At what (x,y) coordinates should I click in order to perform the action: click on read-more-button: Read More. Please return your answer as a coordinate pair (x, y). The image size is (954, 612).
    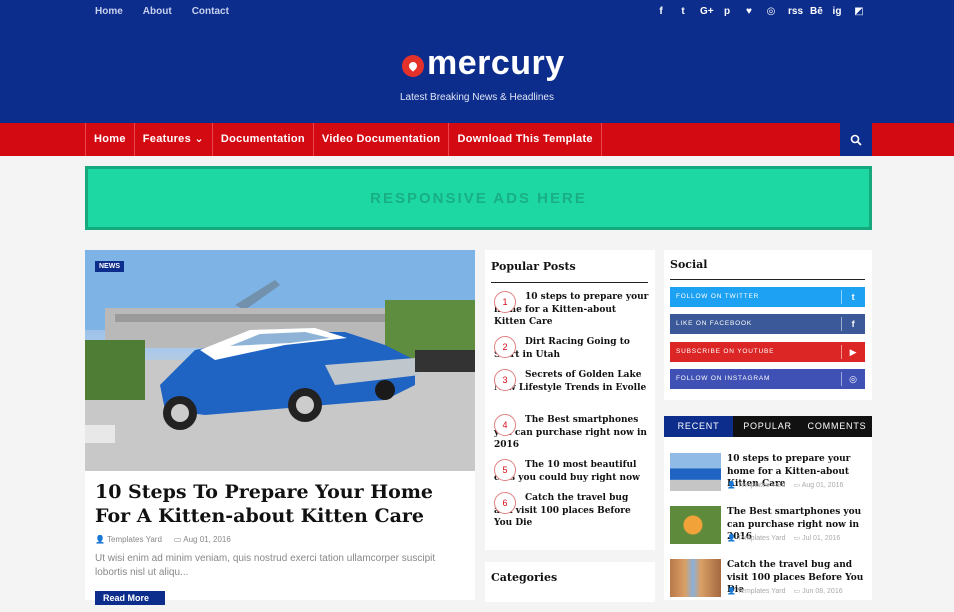
    Looking at the image, I should click on (130, 598).